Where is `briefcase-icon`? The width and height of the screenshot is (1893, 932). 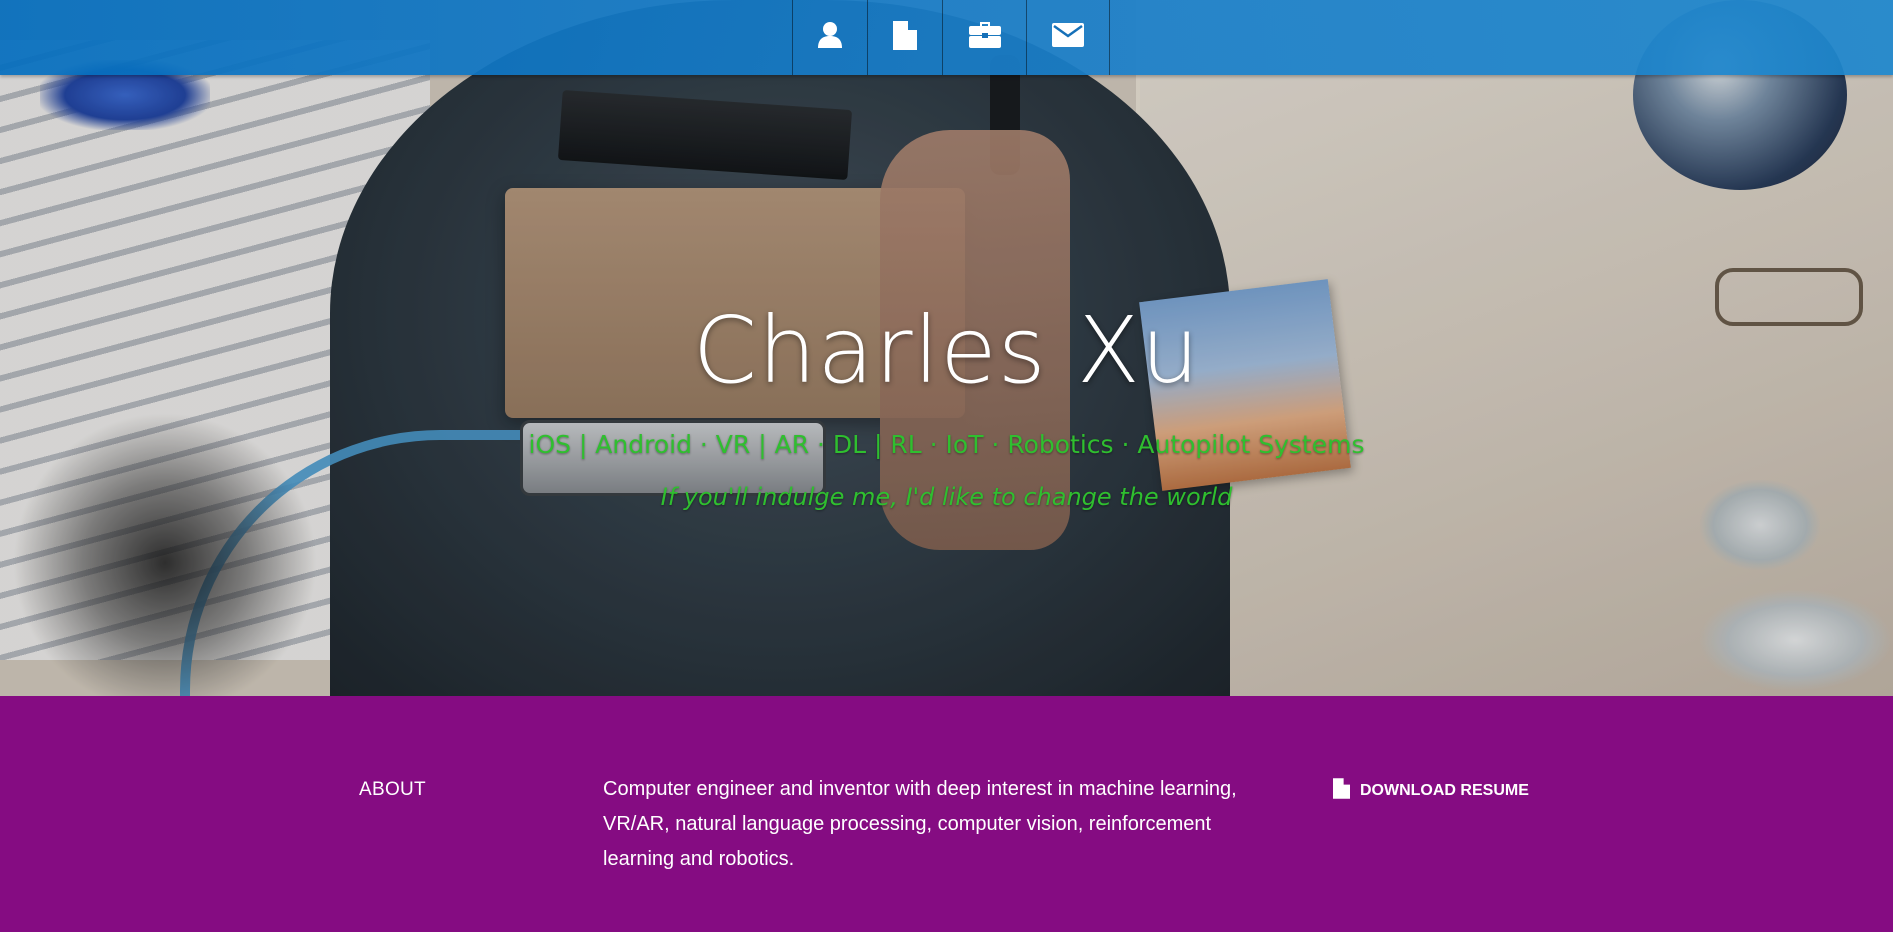
briefcase-icon is located at coordinates (984, 37).